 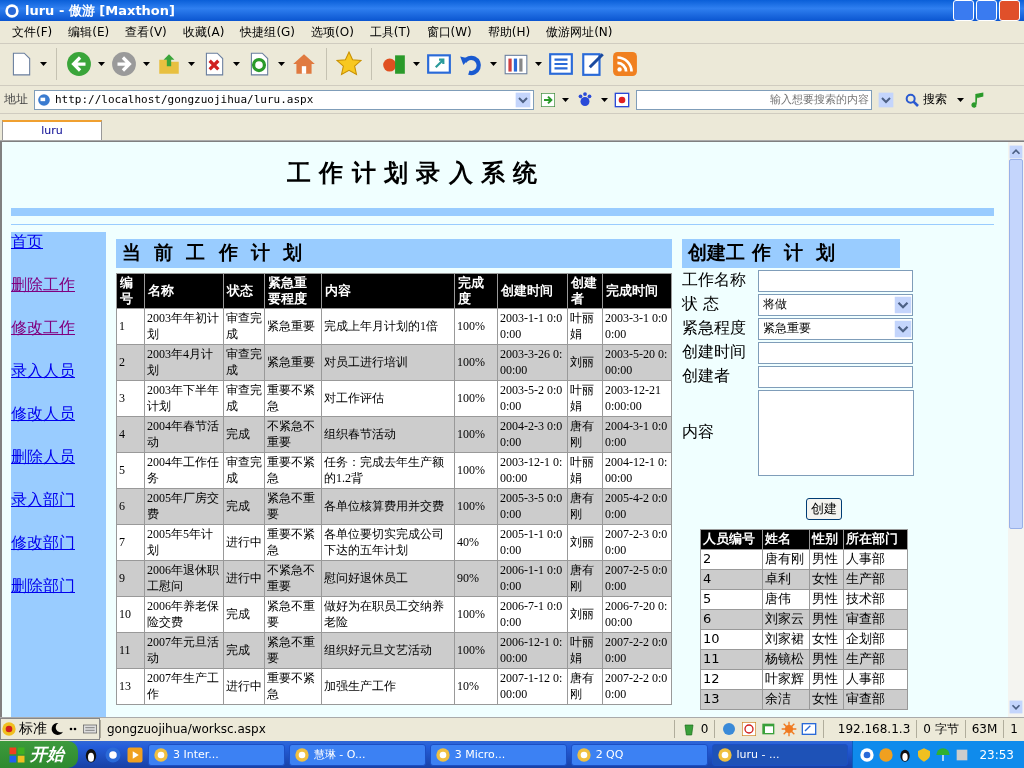 I want to click on table-cell: 2003-1-1 0:00:00, so click(x=532, y=326).